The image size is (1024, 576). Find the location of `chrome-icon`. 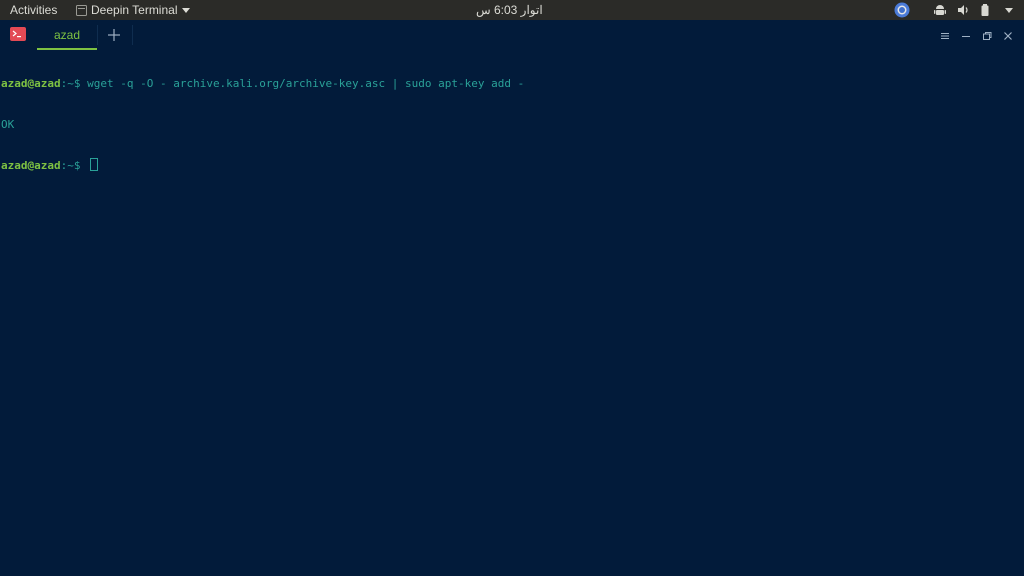

chrome-icon is located at coordinates (902, 10).